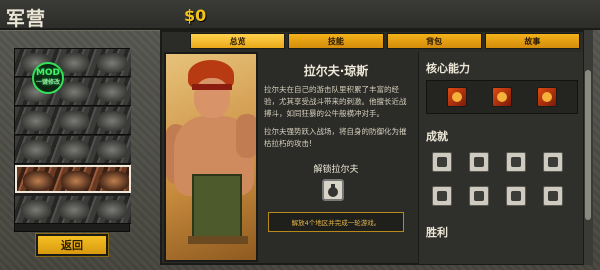 This screenshot has height=270, width=600. Describe the element at coordinates (336, 170) in the screenshot. I see `unlock-title: 解锁拉尔夫` at that location.